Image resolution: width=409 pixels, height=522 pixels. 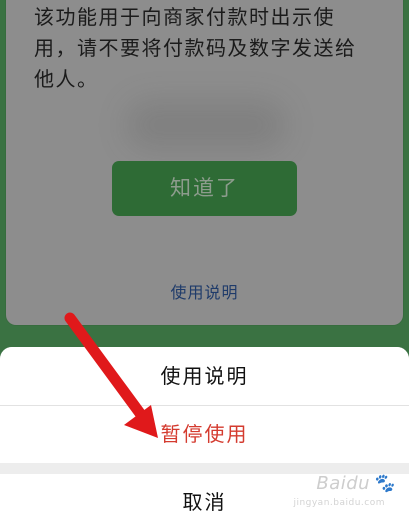 What do you see at coordinates (195, 48) in the screenshot?
I see `notice-line: 用，请不要将付款码及数字发送给` at bounding box center [195, 48].